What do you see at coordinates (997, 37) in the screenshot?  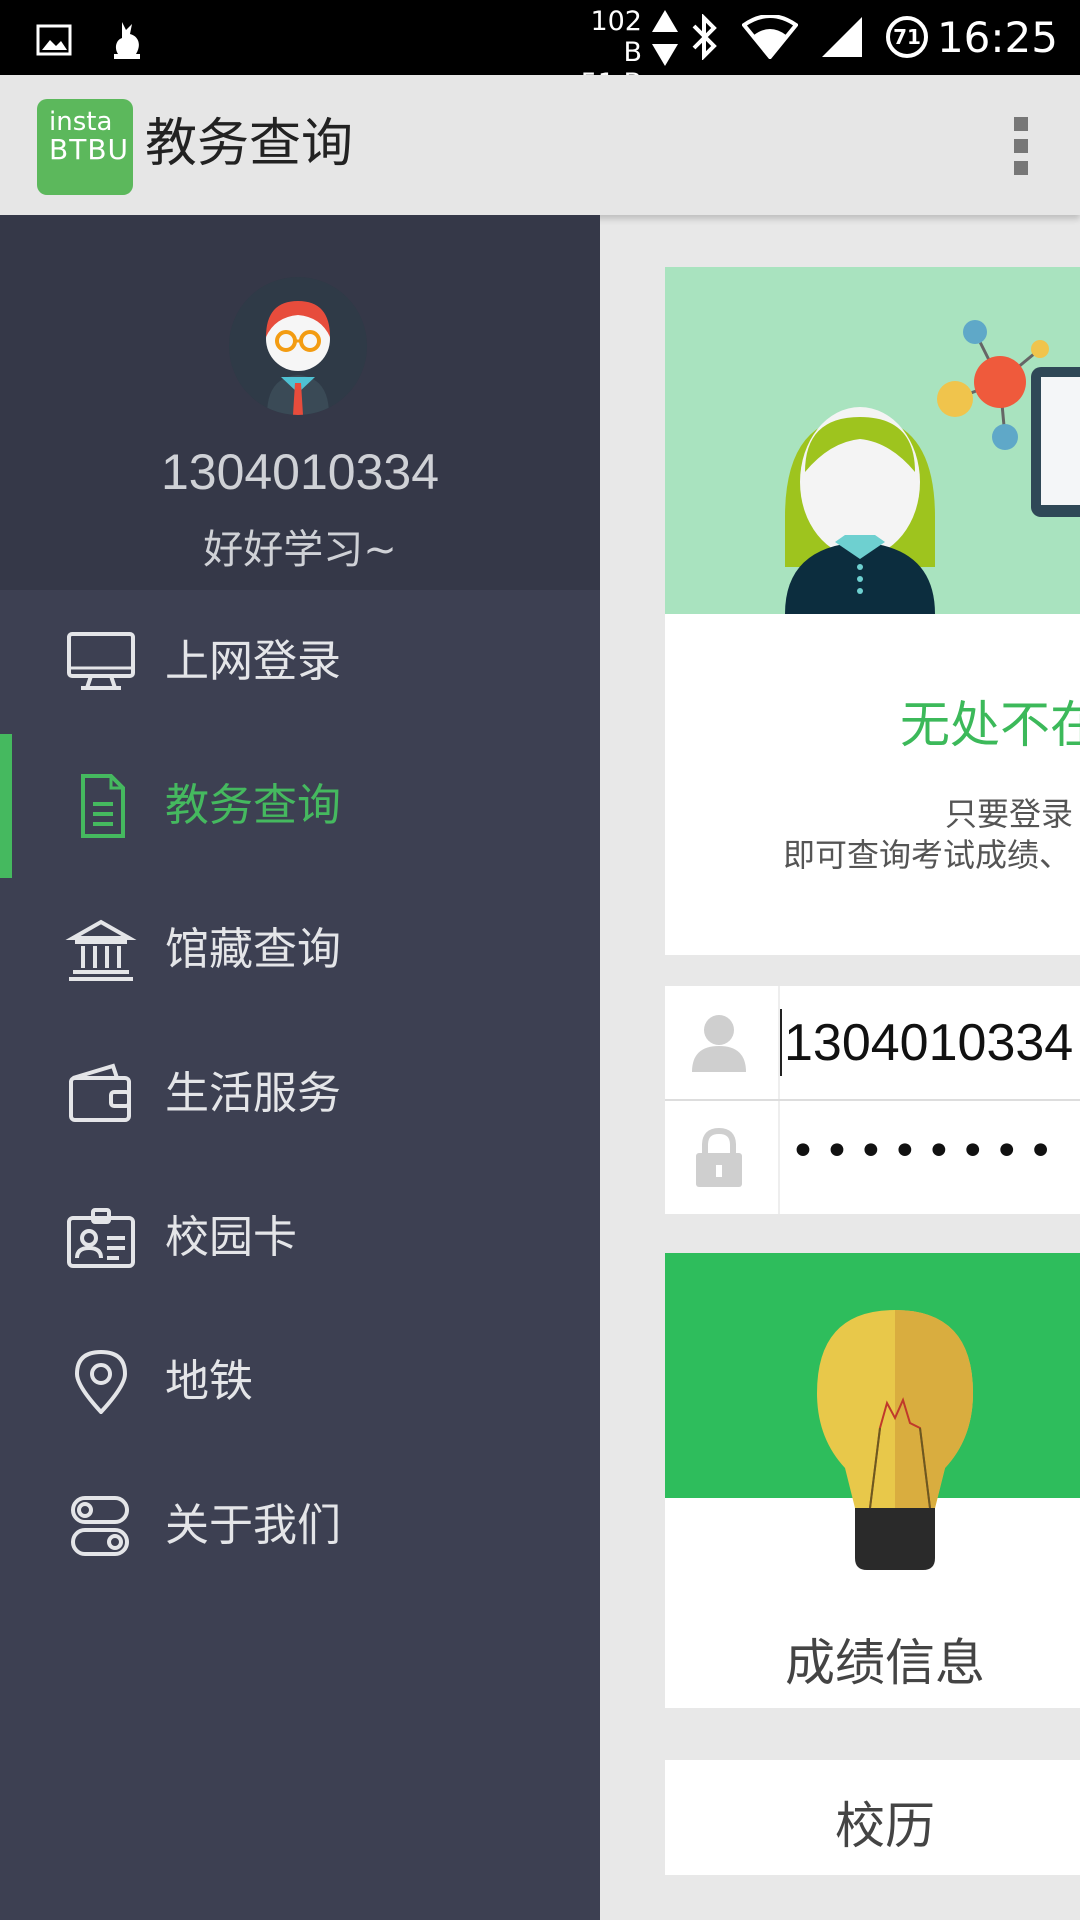 I see `clock: 16:25` at bounding box center [997, 37].